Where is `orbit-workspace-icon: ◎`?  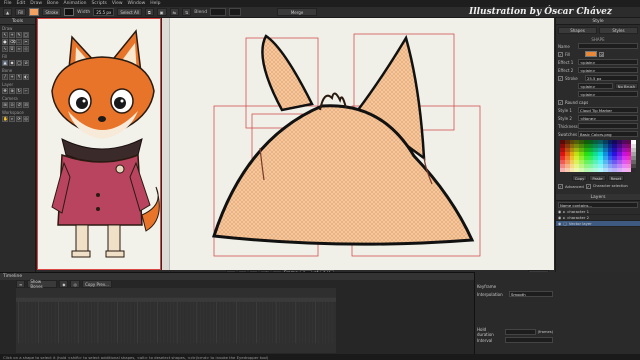 orbit-workspace-icon: ◎ is located at coordinates (26, 119).